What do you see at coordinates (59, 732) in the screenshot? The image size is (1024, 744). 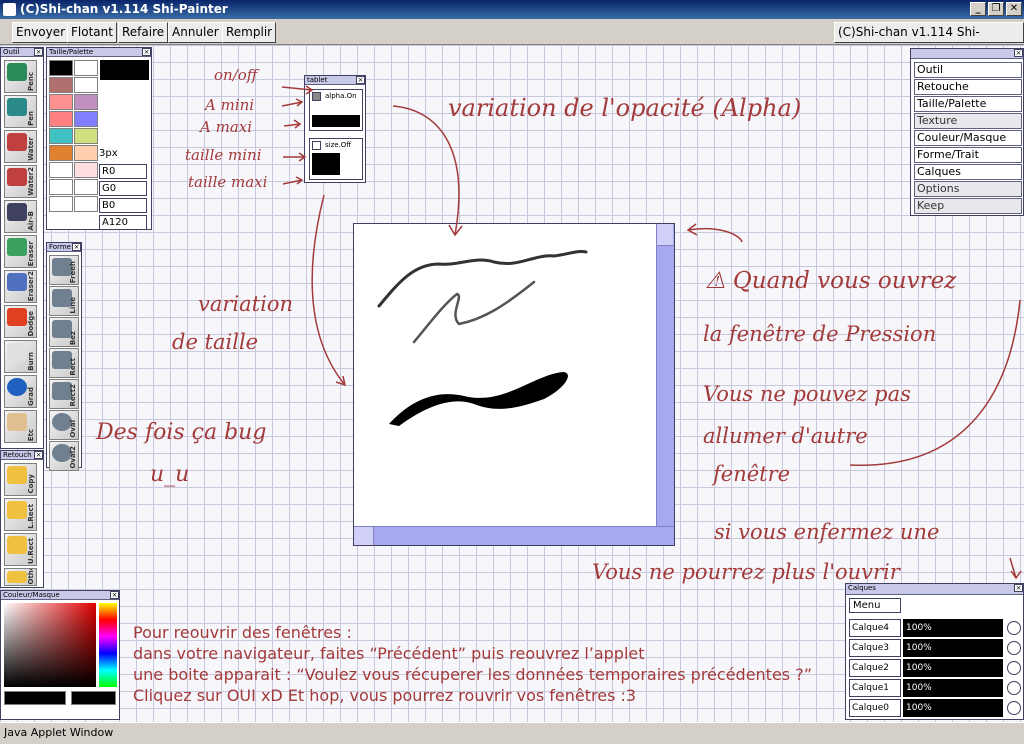 I see `status-text: Java Applet Window` at bounding box center [59, 732].